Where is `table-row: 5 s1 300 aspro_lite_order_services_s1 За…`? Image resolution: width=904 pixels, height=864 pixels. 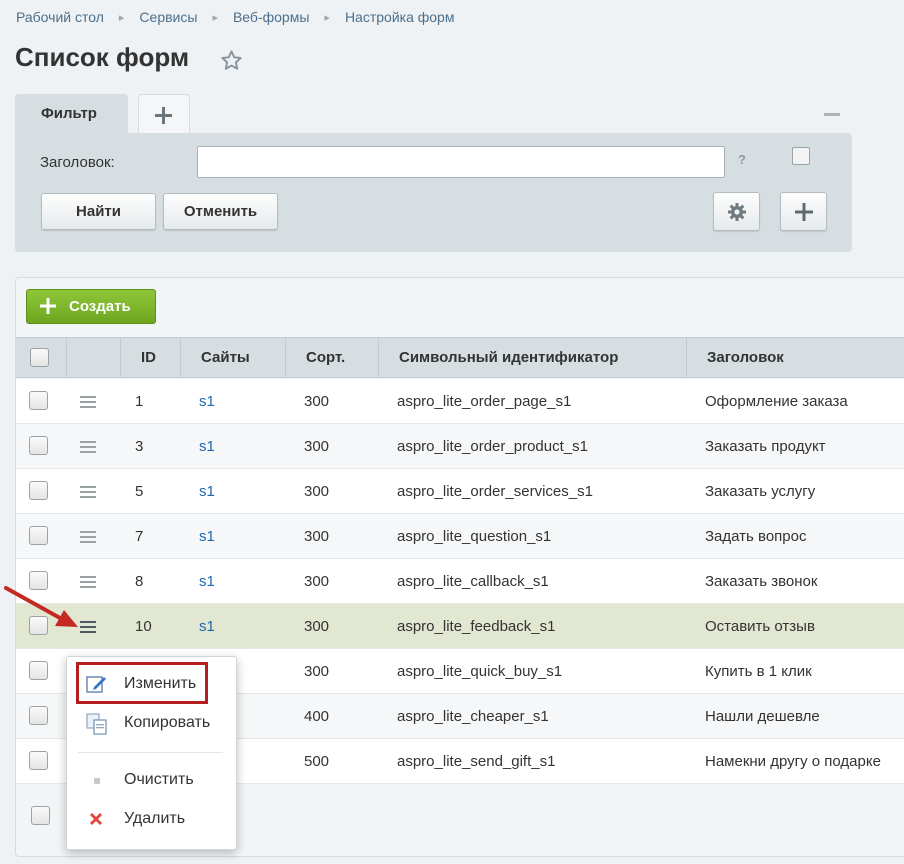
table-row: 5 s1 300 aspro_lite_order_services_s1 За… is located at coordinates (460, 491).